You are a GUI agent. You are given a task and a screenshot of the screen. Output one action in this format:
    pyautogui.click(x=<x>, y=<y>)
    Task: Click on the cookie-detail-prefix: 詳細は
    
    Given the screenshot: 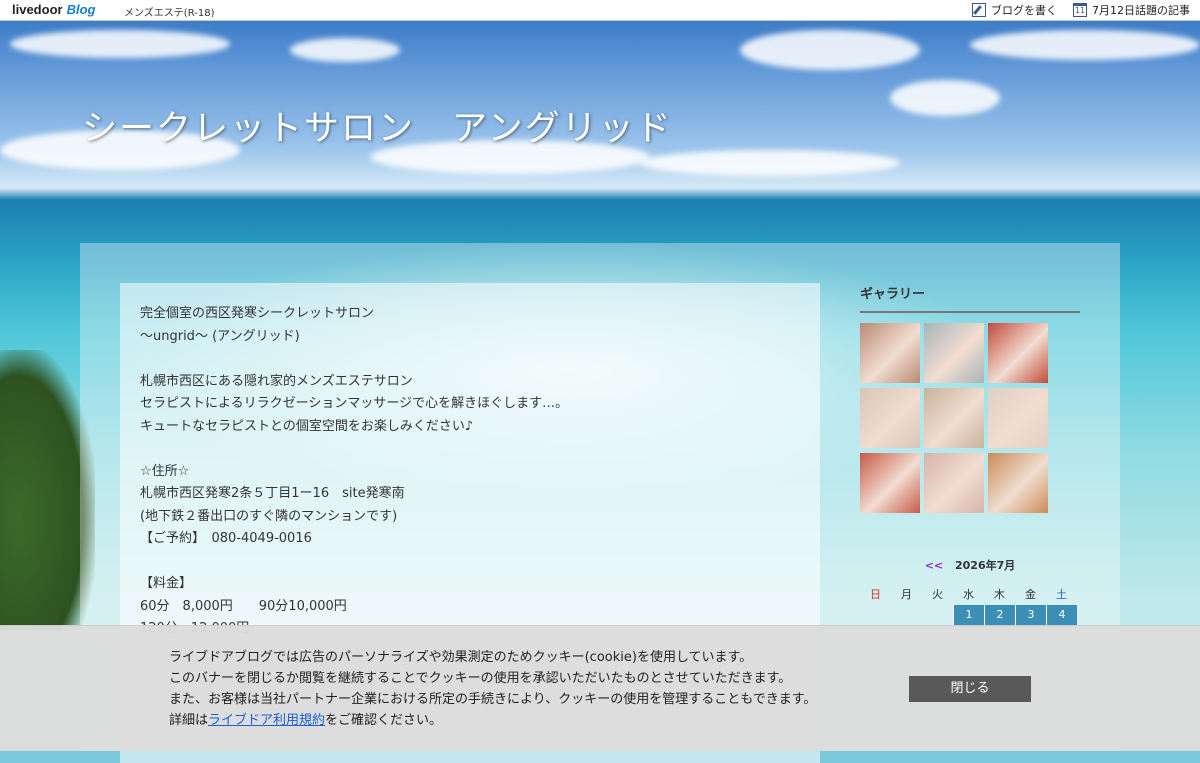 What is the action you would take?
    pyautogui.click(x=189, y=720)
    